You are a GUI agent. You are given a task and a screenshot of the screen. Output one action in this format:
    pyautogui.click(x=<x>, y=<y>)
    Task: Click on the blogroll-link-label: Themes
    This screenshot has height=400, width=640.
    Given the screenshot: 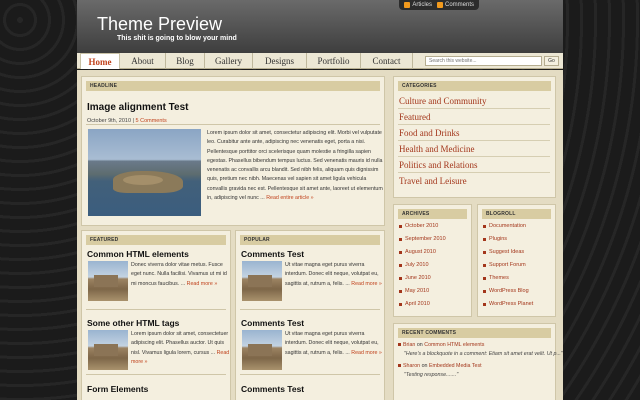 What is the action you would take?
    pyautogui.click(x=499, y=278)
    